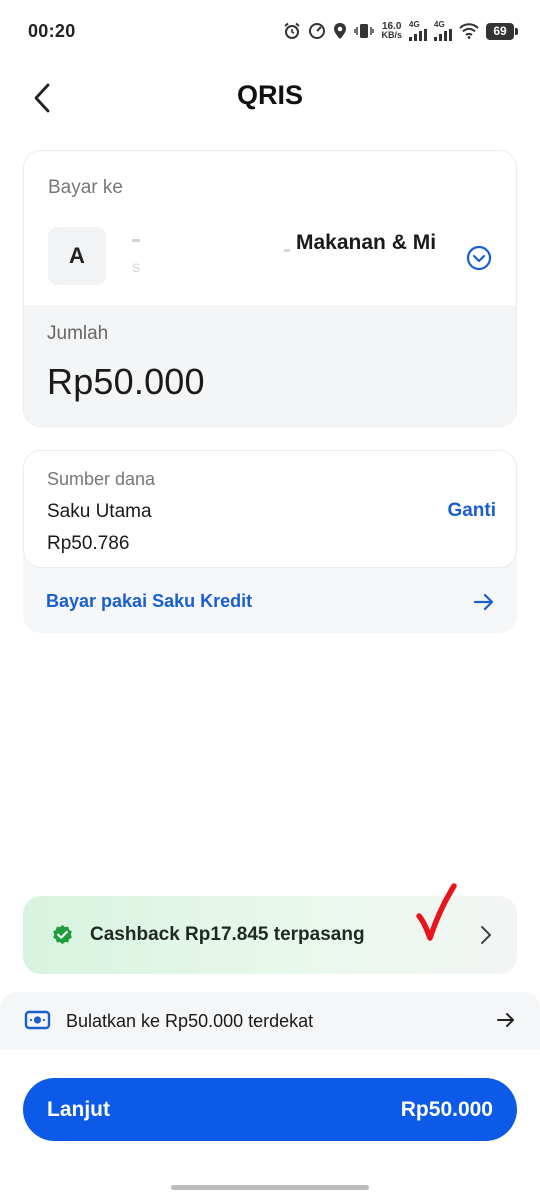 The image size is (540, 1200). Describe the element at coordinates (101, 479) in the screenshot. I see `source-label: Sumber dana` at that location.